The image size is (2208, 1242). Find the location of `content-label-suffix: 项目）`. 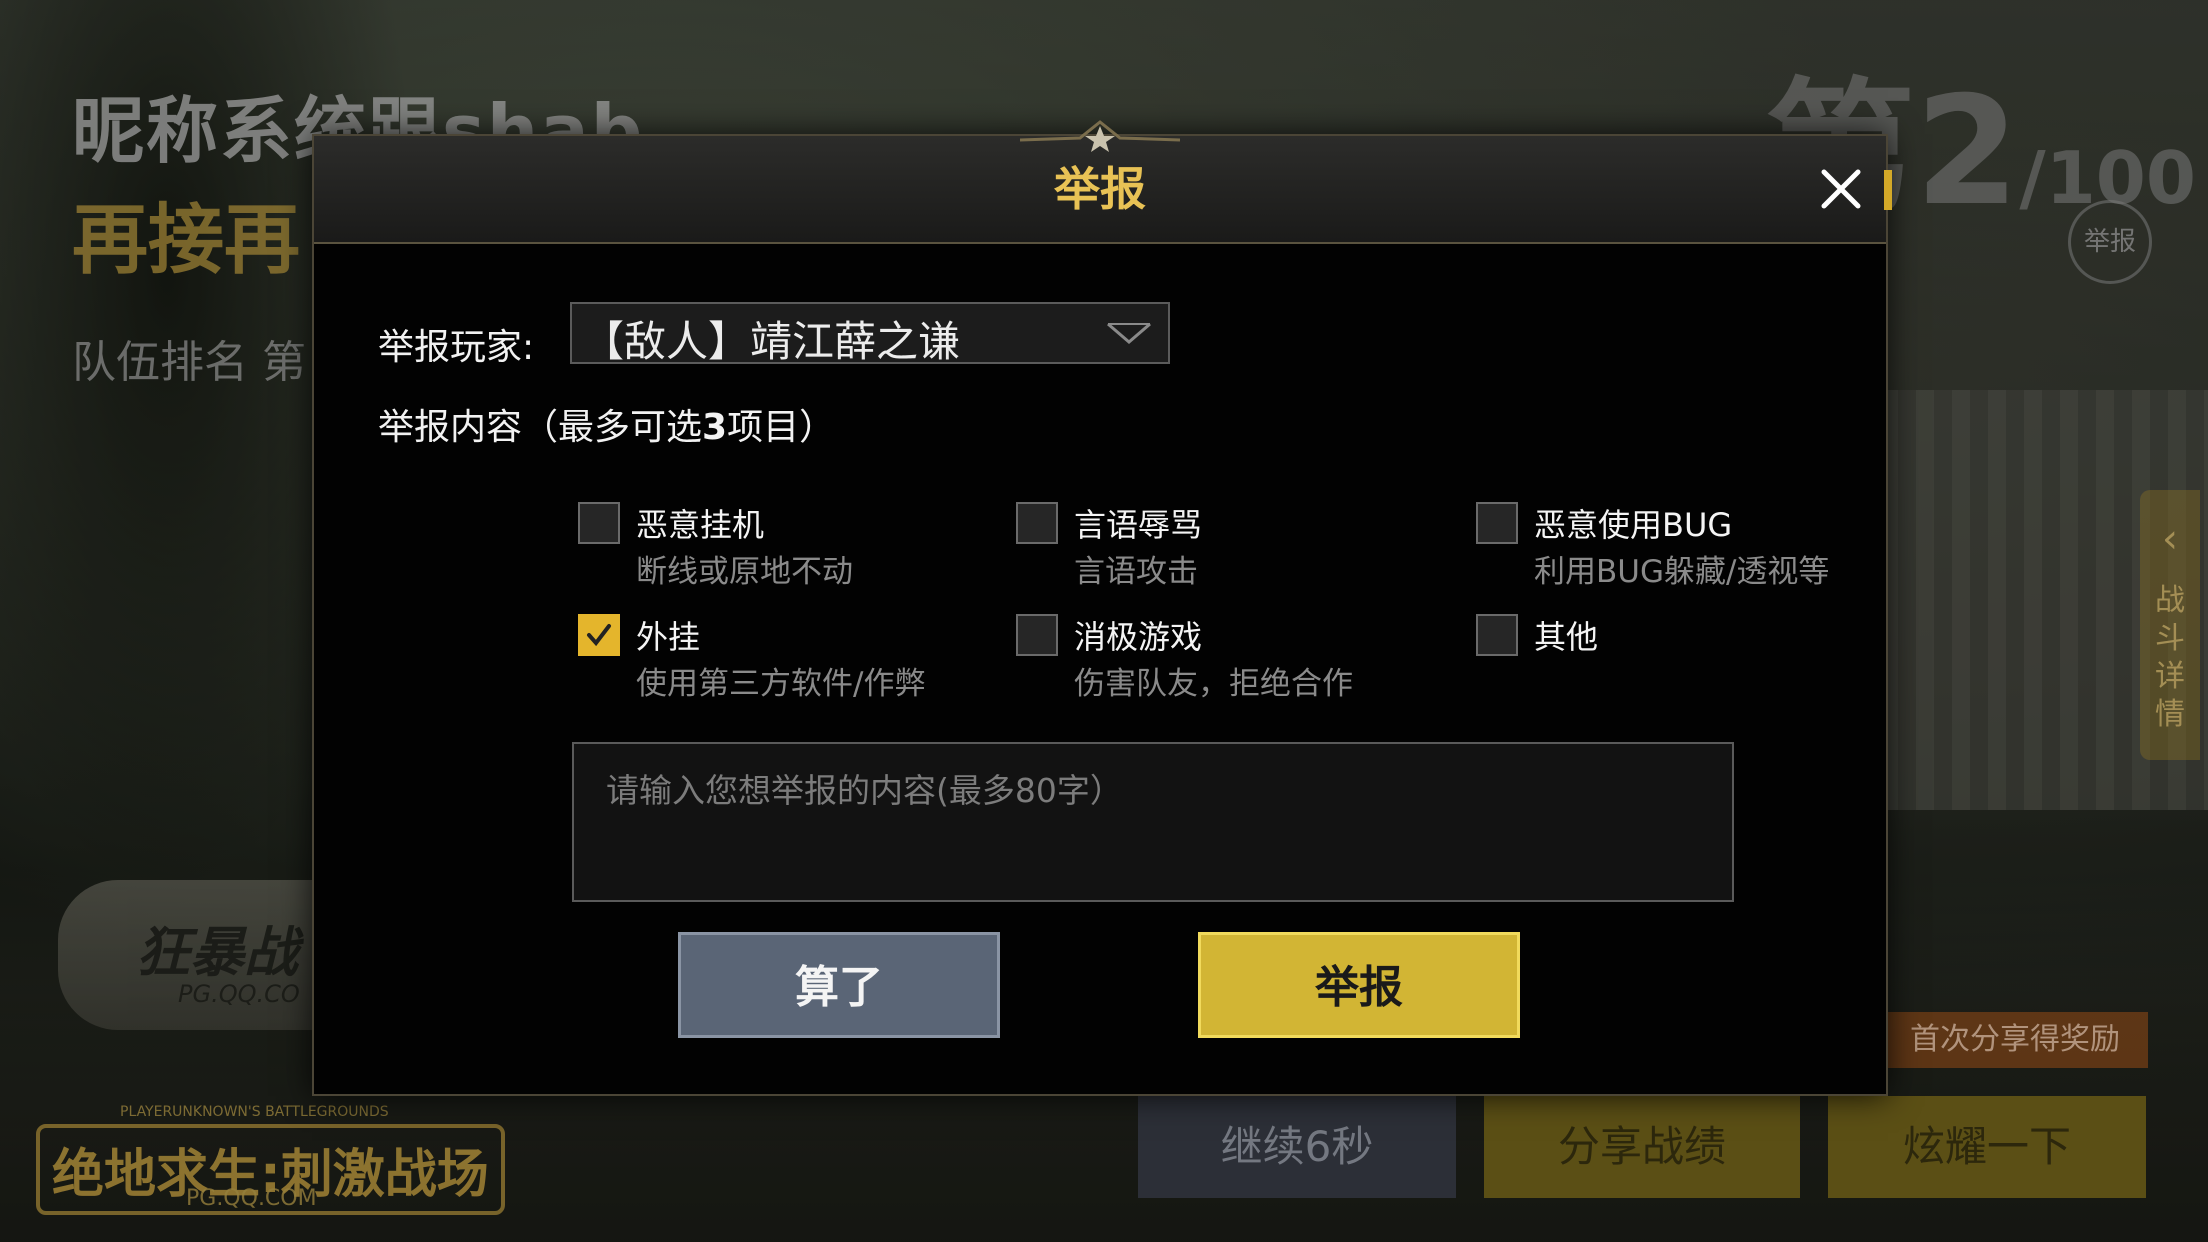

content-label-suffix: 项目） is located at coordinates (781, 427).